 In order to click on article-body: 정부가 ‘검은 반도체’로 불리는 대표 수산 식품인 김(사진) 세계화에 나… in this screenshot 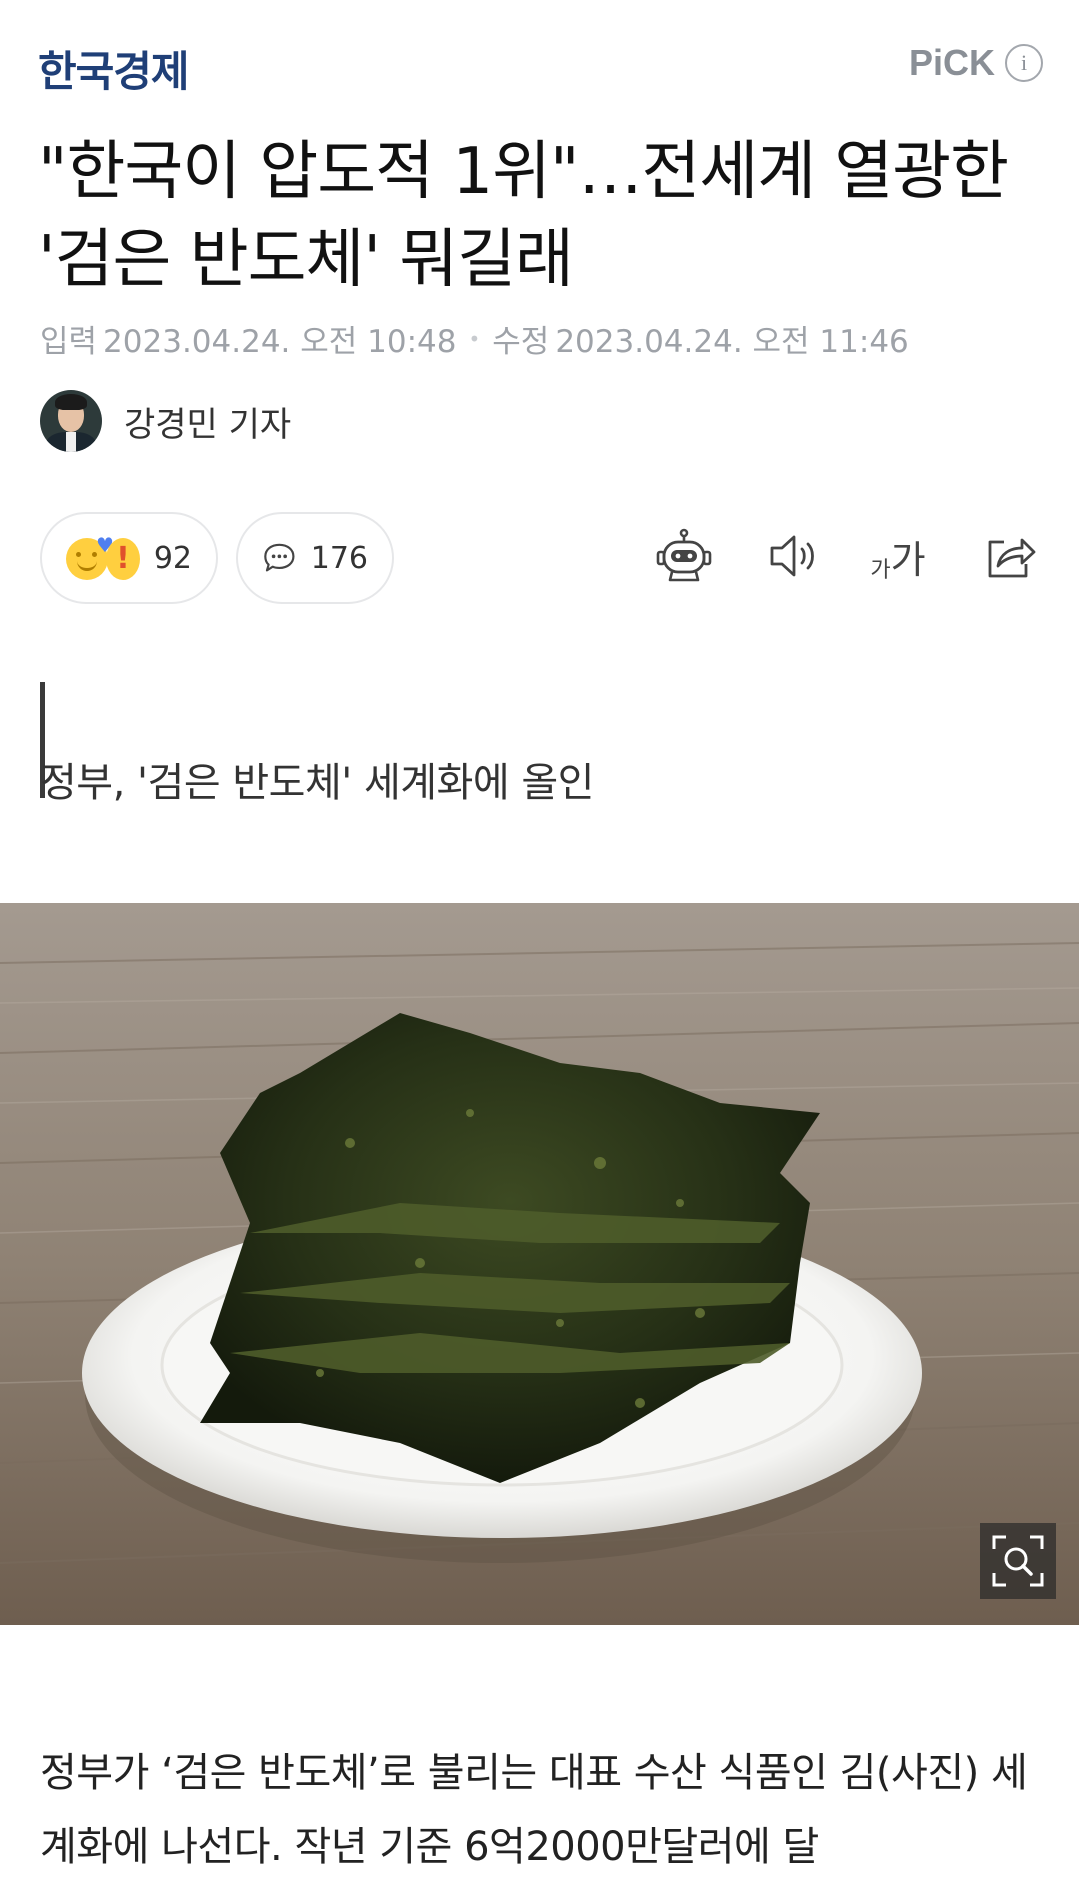, I will do `click(534, 1810)`.